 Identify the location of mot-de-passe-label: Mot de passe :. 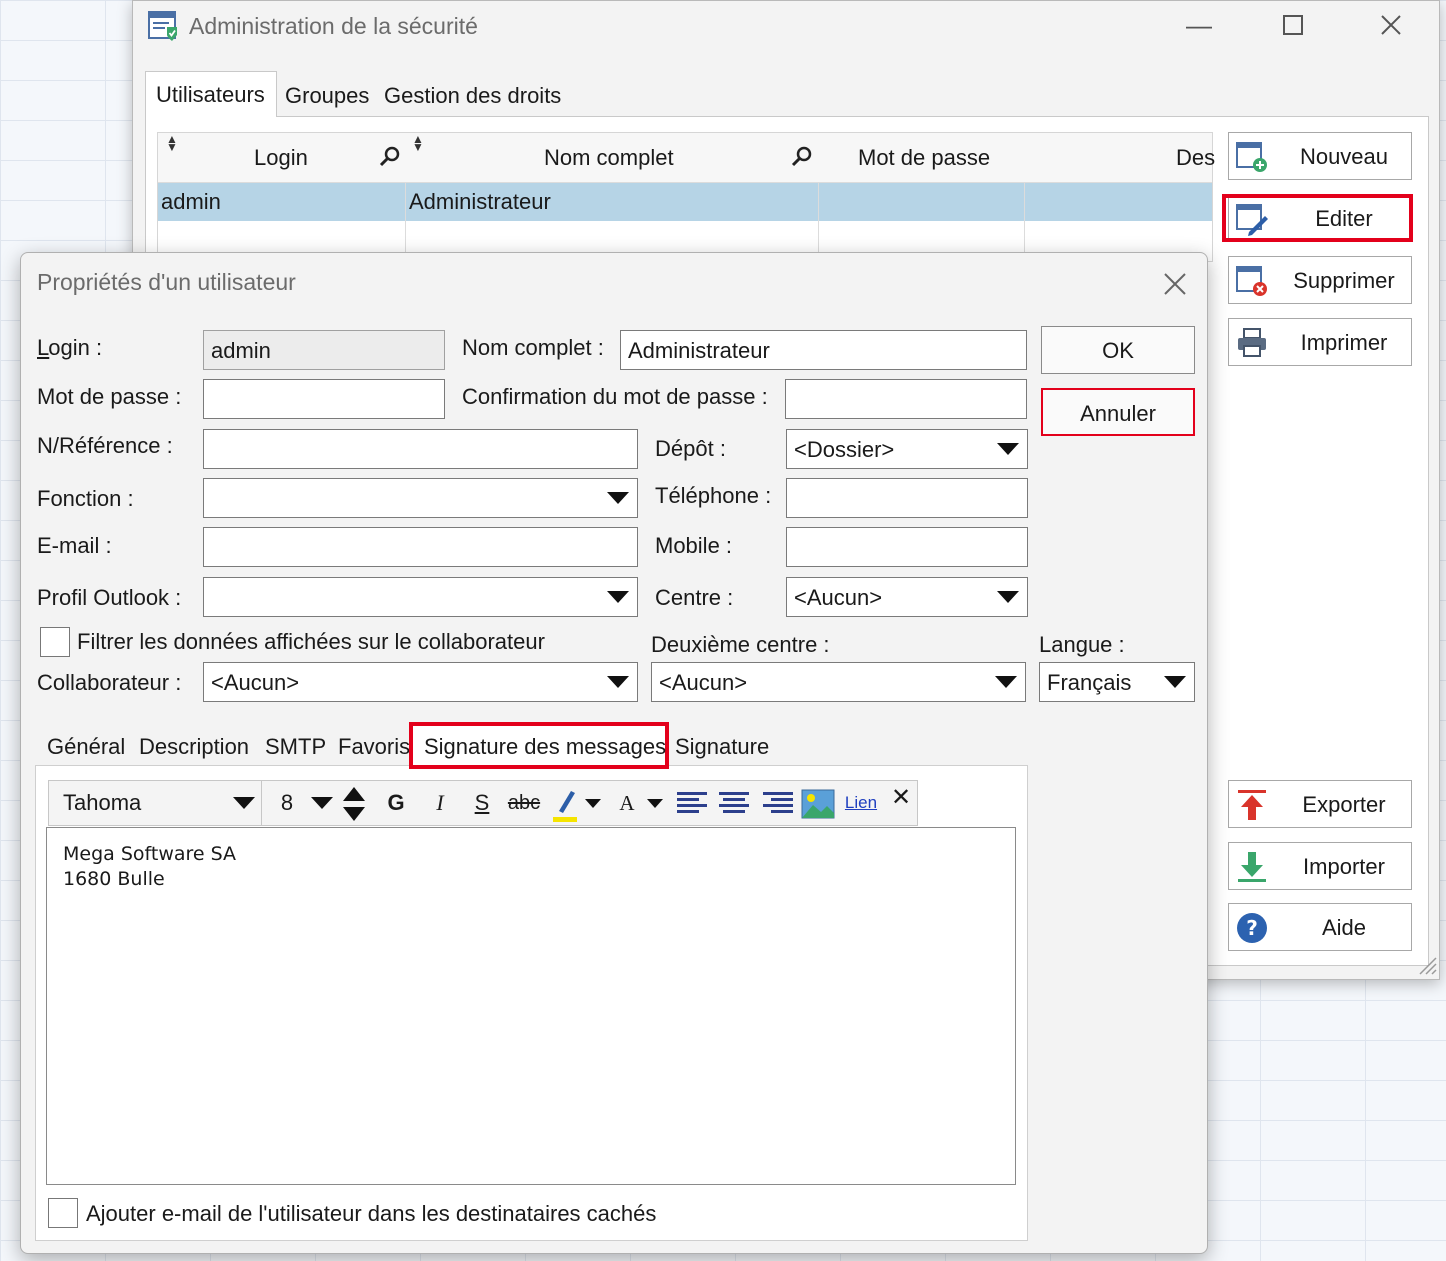
(109, 396).